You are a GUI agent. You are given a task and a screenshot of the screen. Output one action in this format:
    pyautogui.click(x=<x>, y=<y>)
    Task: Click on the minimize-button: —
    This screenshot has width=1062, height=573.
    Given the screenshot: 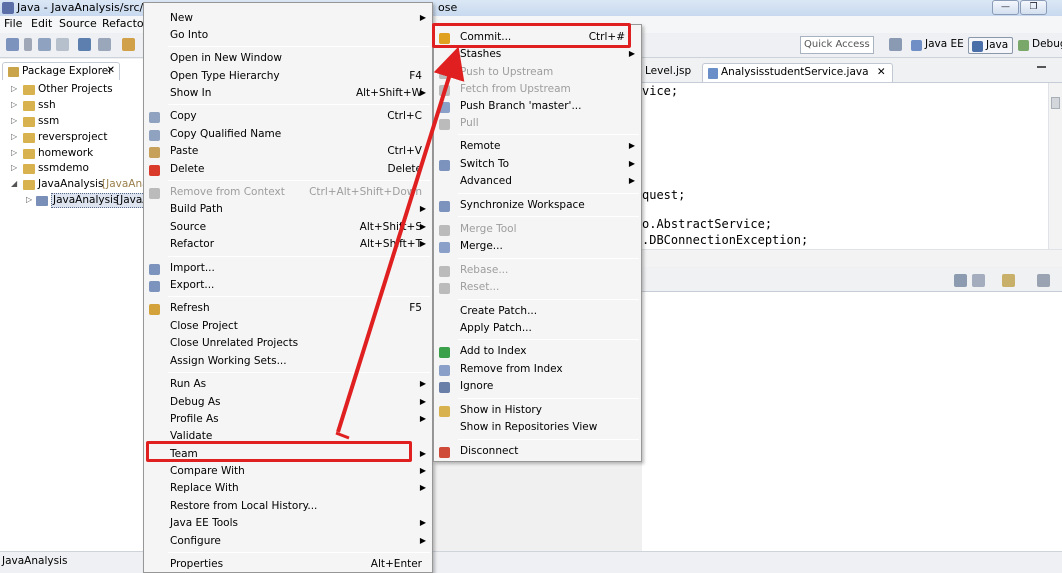 What is the action you would take?
    pyautogui.click(x=1005, y=7)
    